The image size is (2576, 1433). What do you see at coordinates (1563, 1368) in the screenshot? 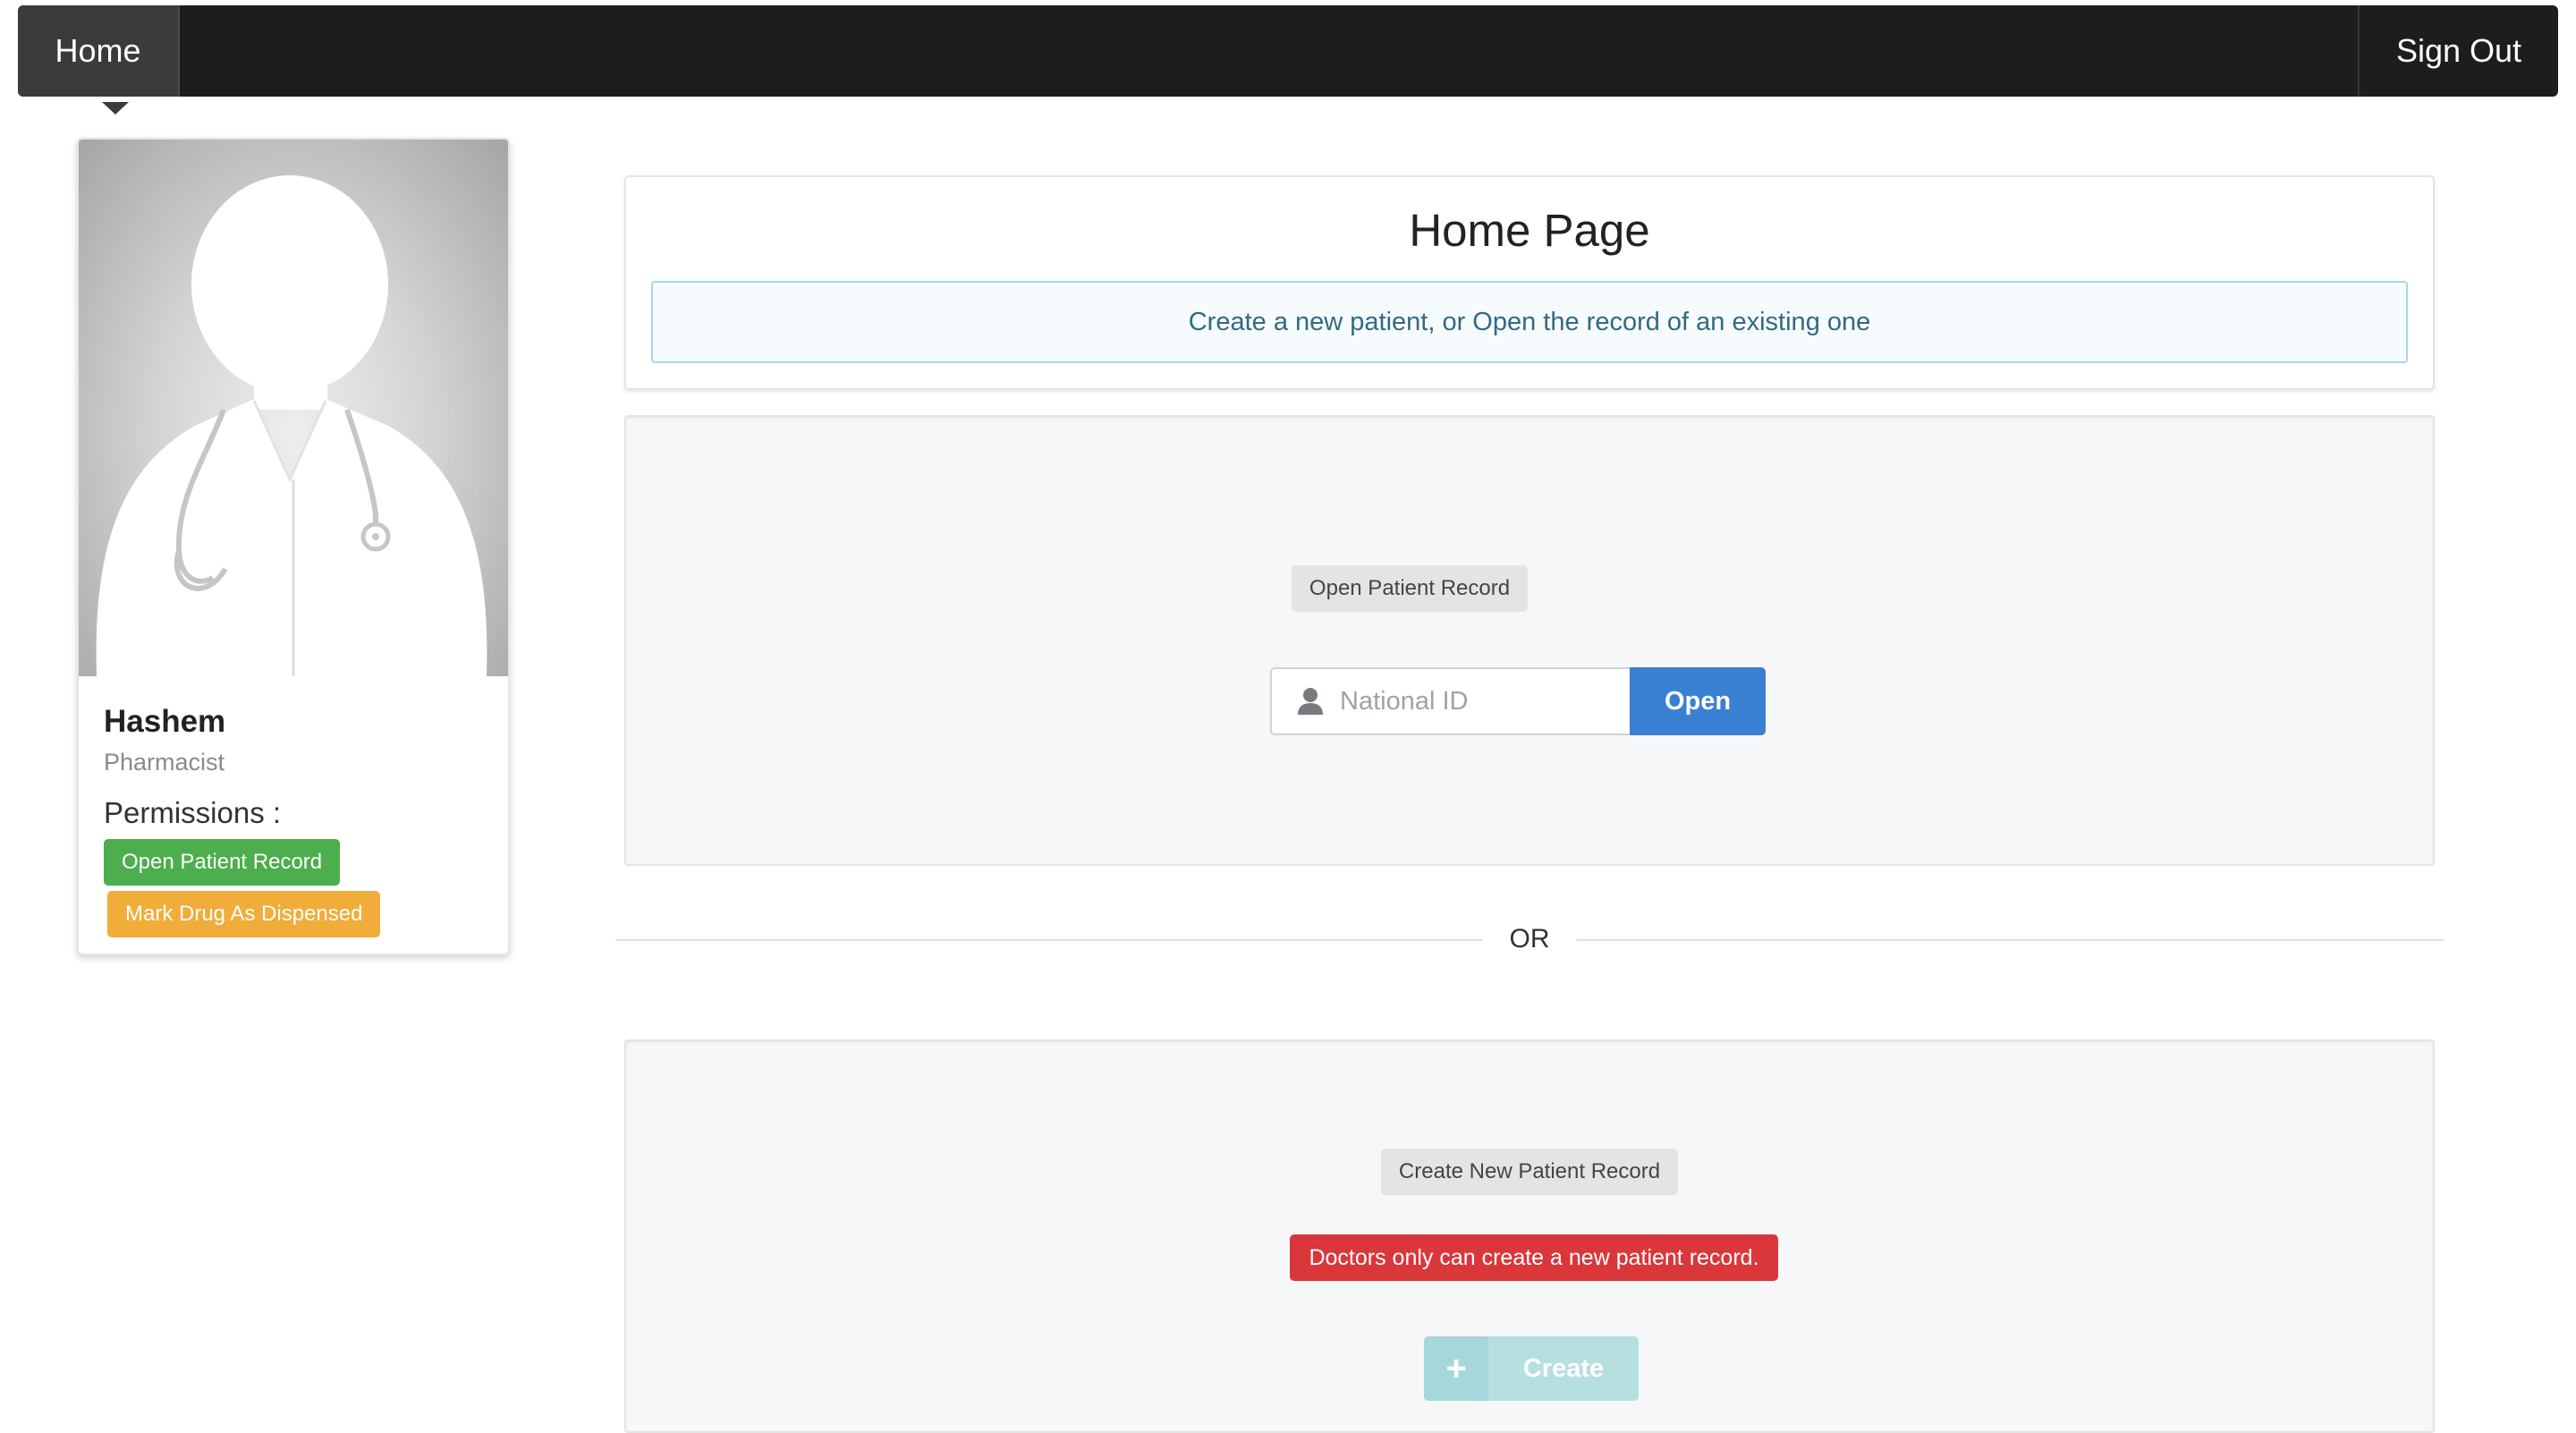
I see `create-button-label: Create` at bounding box center [1563, 1368].